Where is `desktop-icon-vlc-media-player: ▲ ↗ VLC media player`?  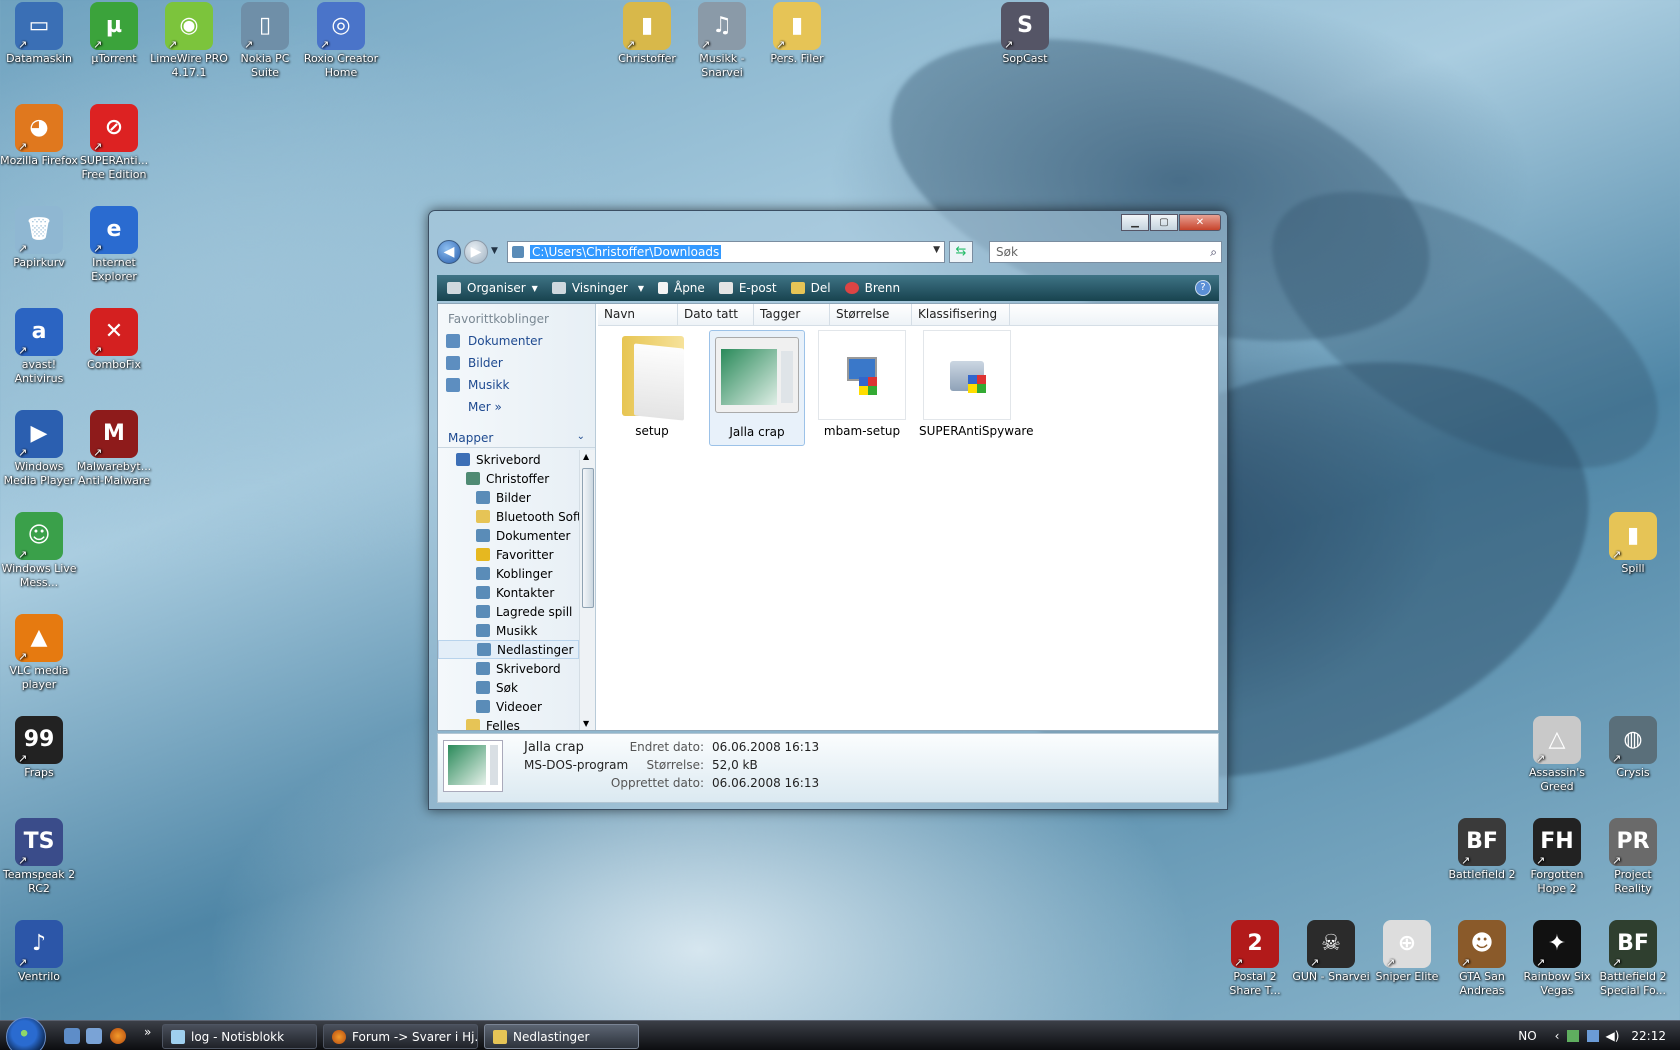 desktop-icon-vlc-media-player: ▲ ↗ VLC media player is located at coordinates (39, 653).